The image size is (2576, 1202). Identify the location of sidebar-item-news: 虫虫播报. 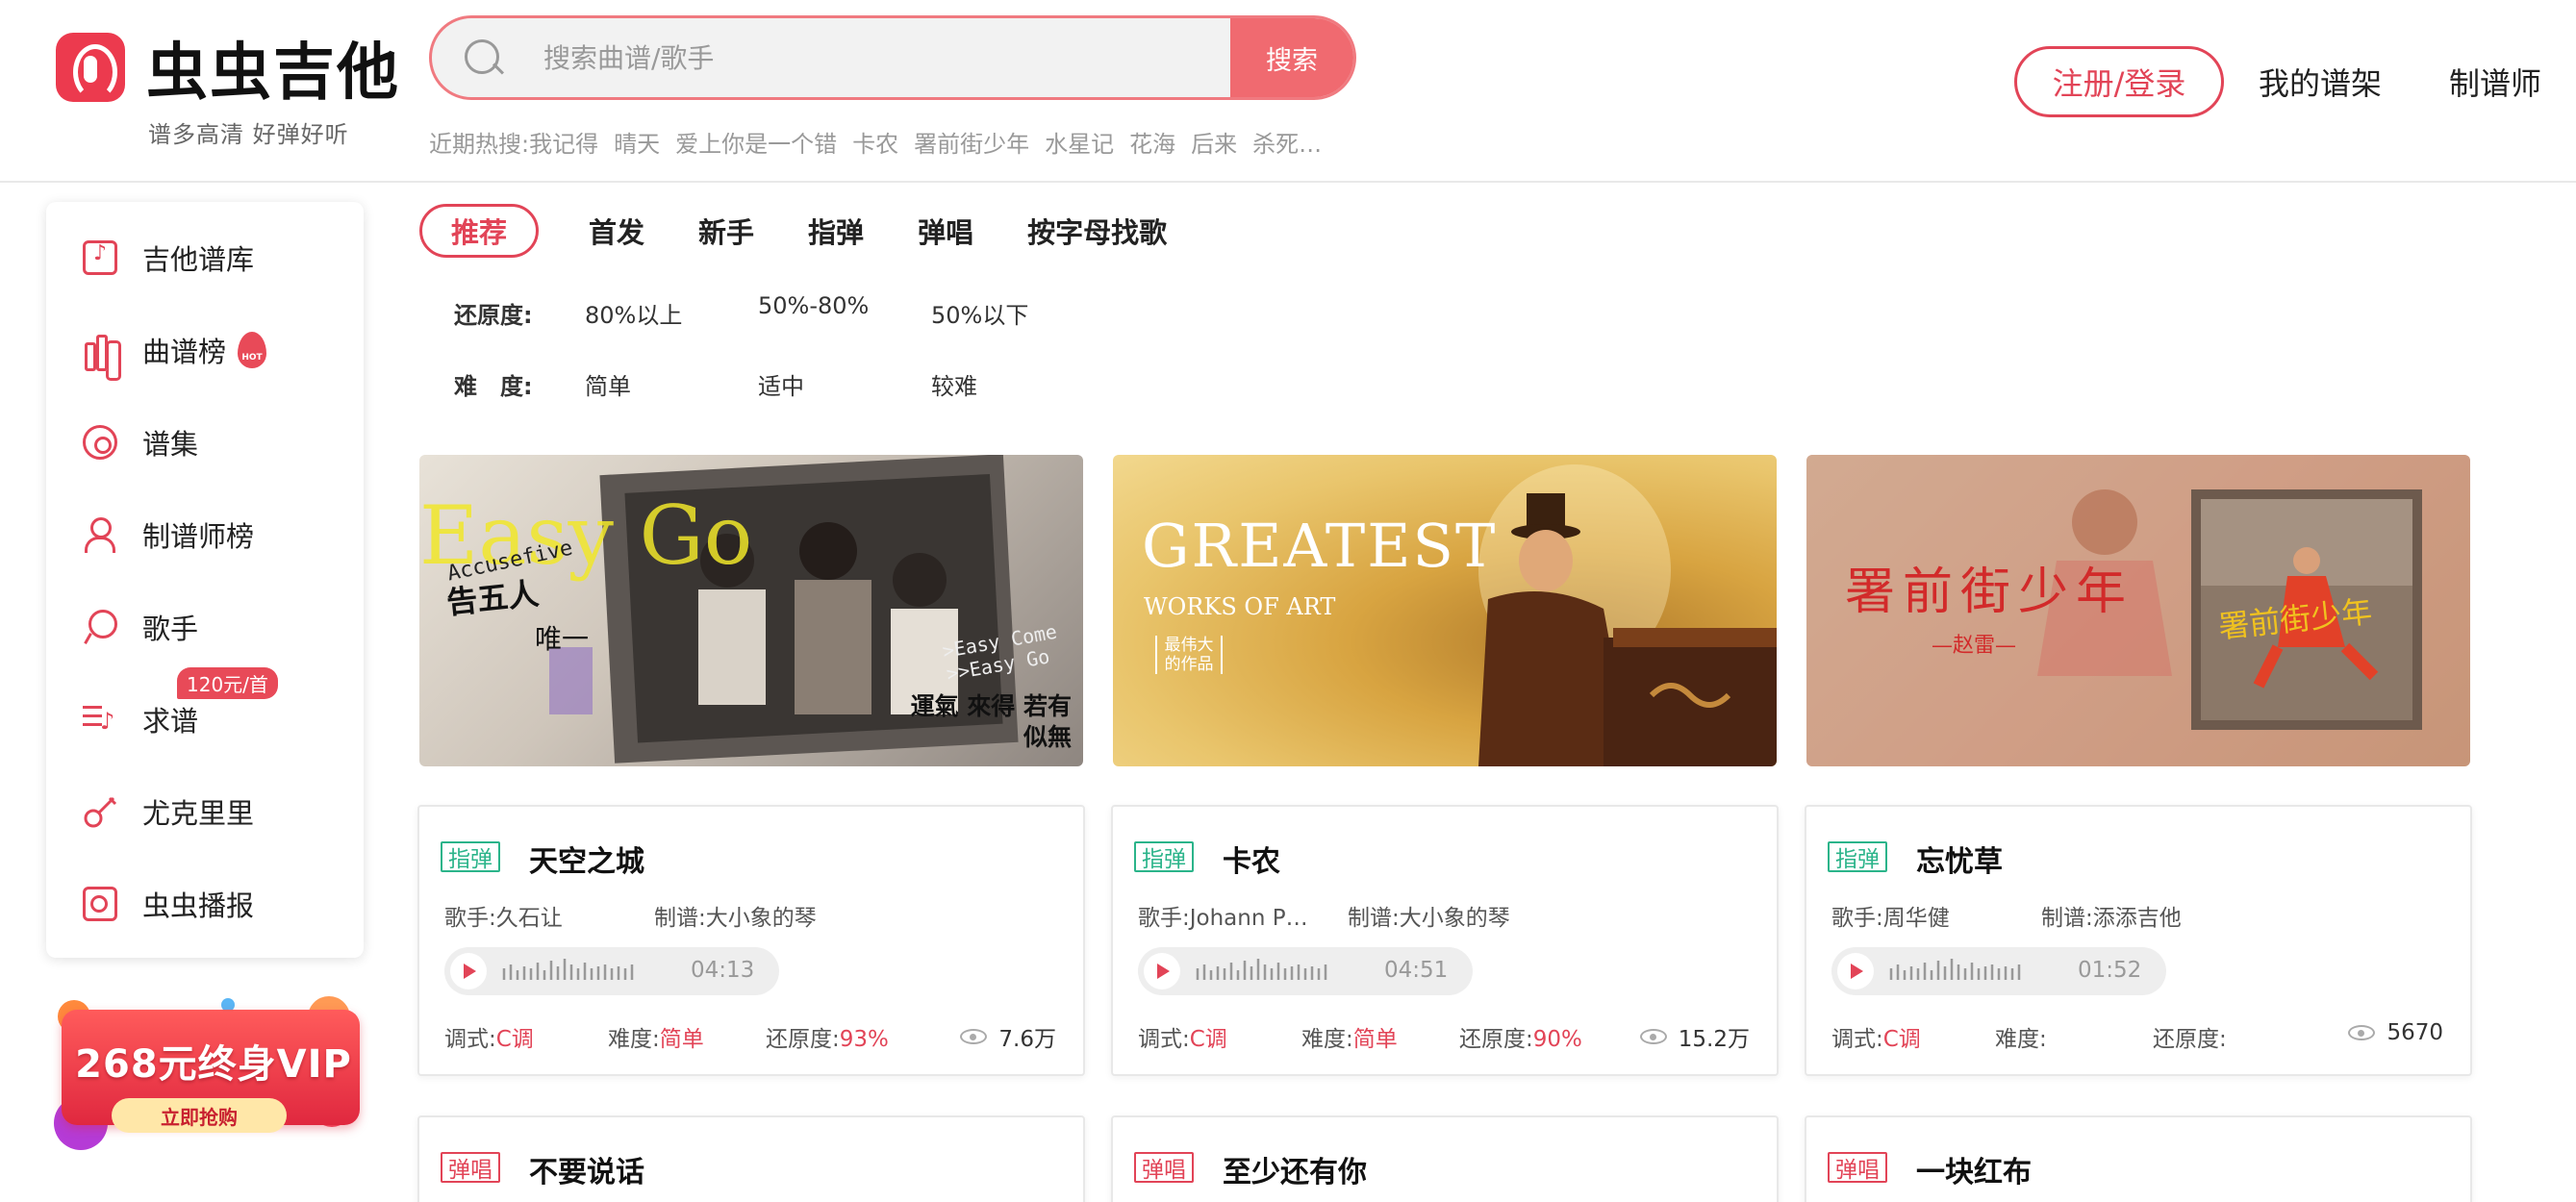
(205, 904).